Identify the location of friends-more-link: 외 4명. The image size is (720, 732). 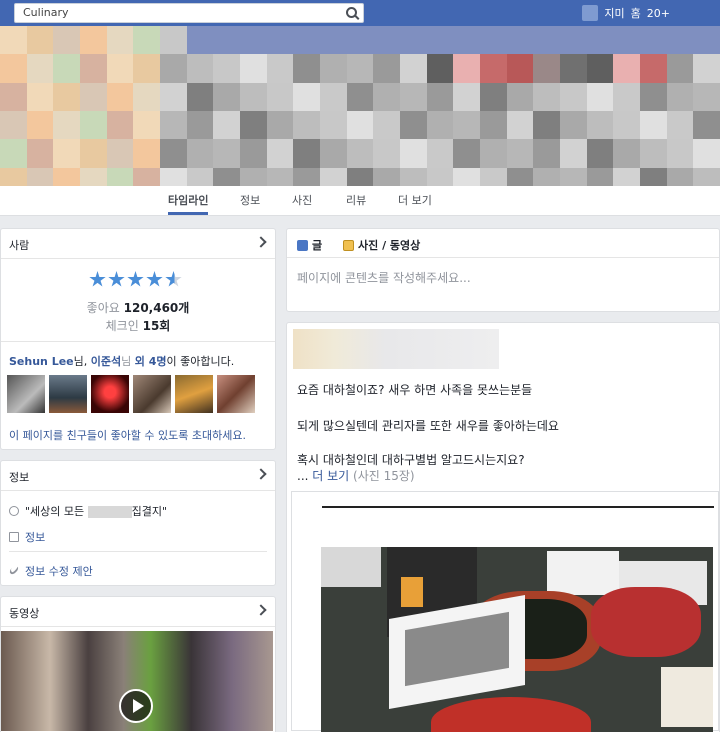
(151, 361).